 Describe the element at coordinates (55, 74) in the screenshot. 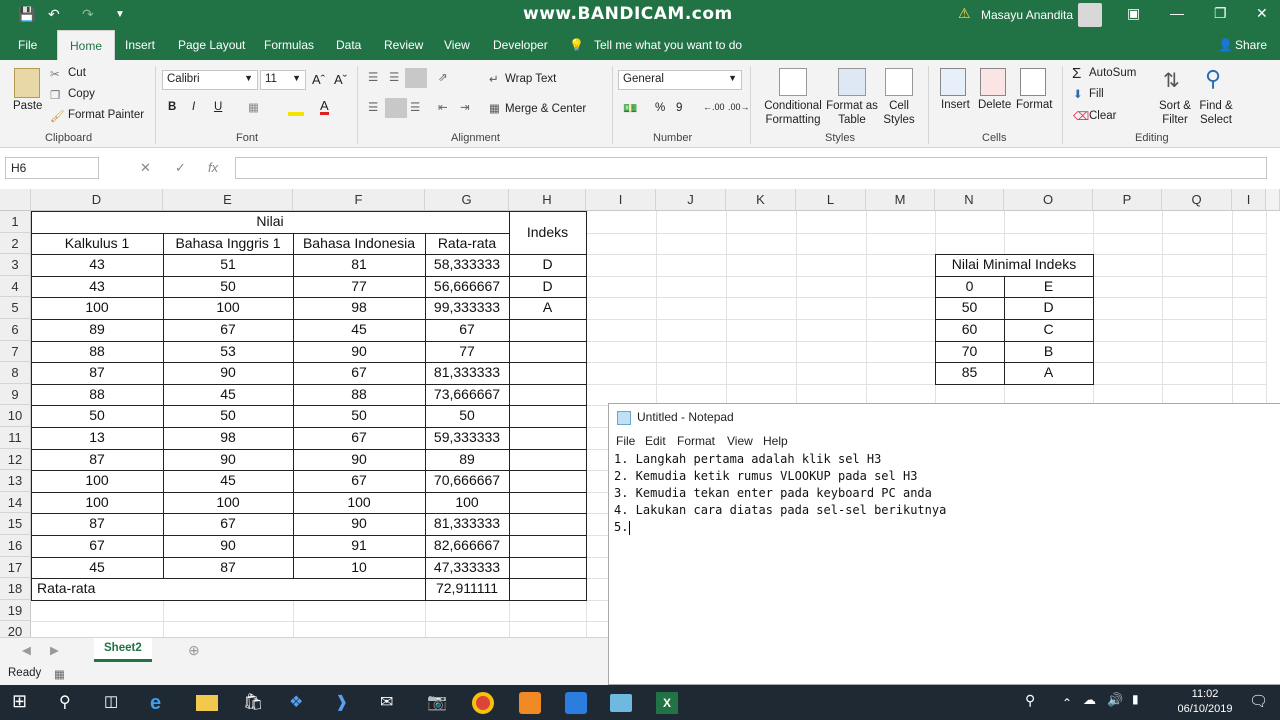

I see `cut-icon: ✂` at that location.